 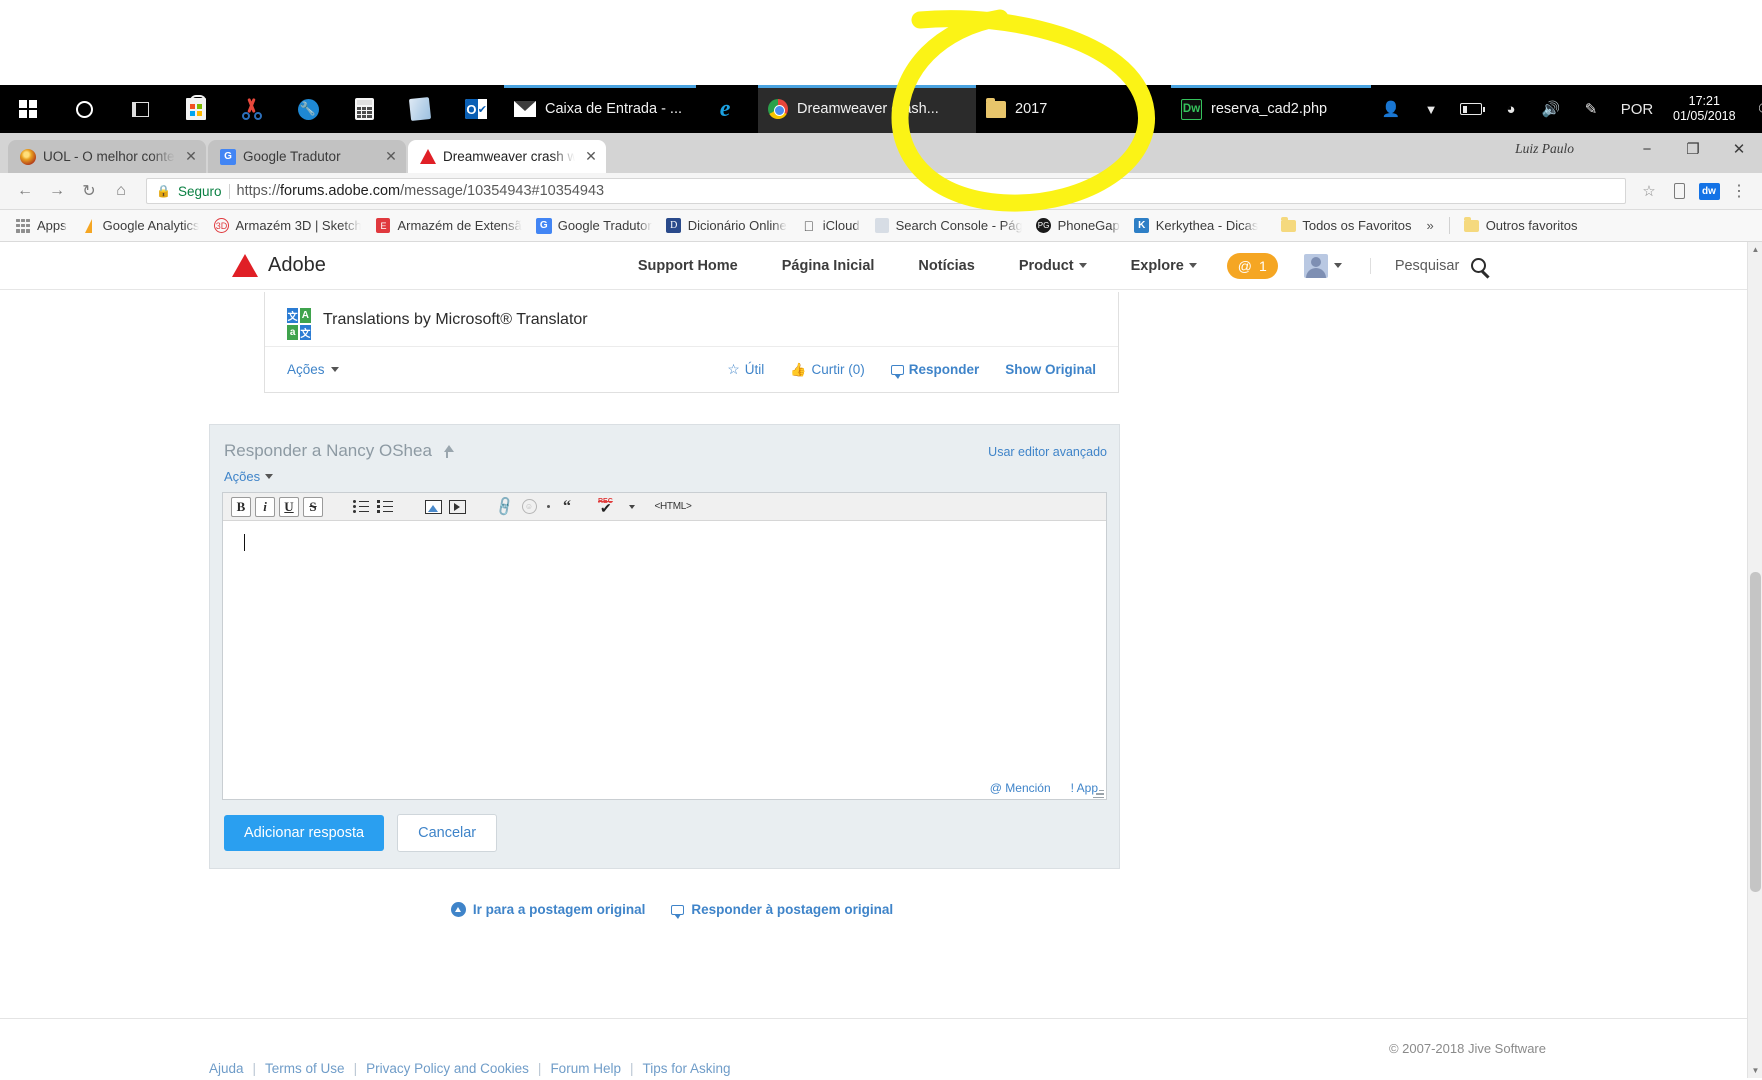 What do you see at coordinates (1073, 109) in the screenshot?
I see `taskbar-item-2017: 2017` at bounding box center [1073, 109].